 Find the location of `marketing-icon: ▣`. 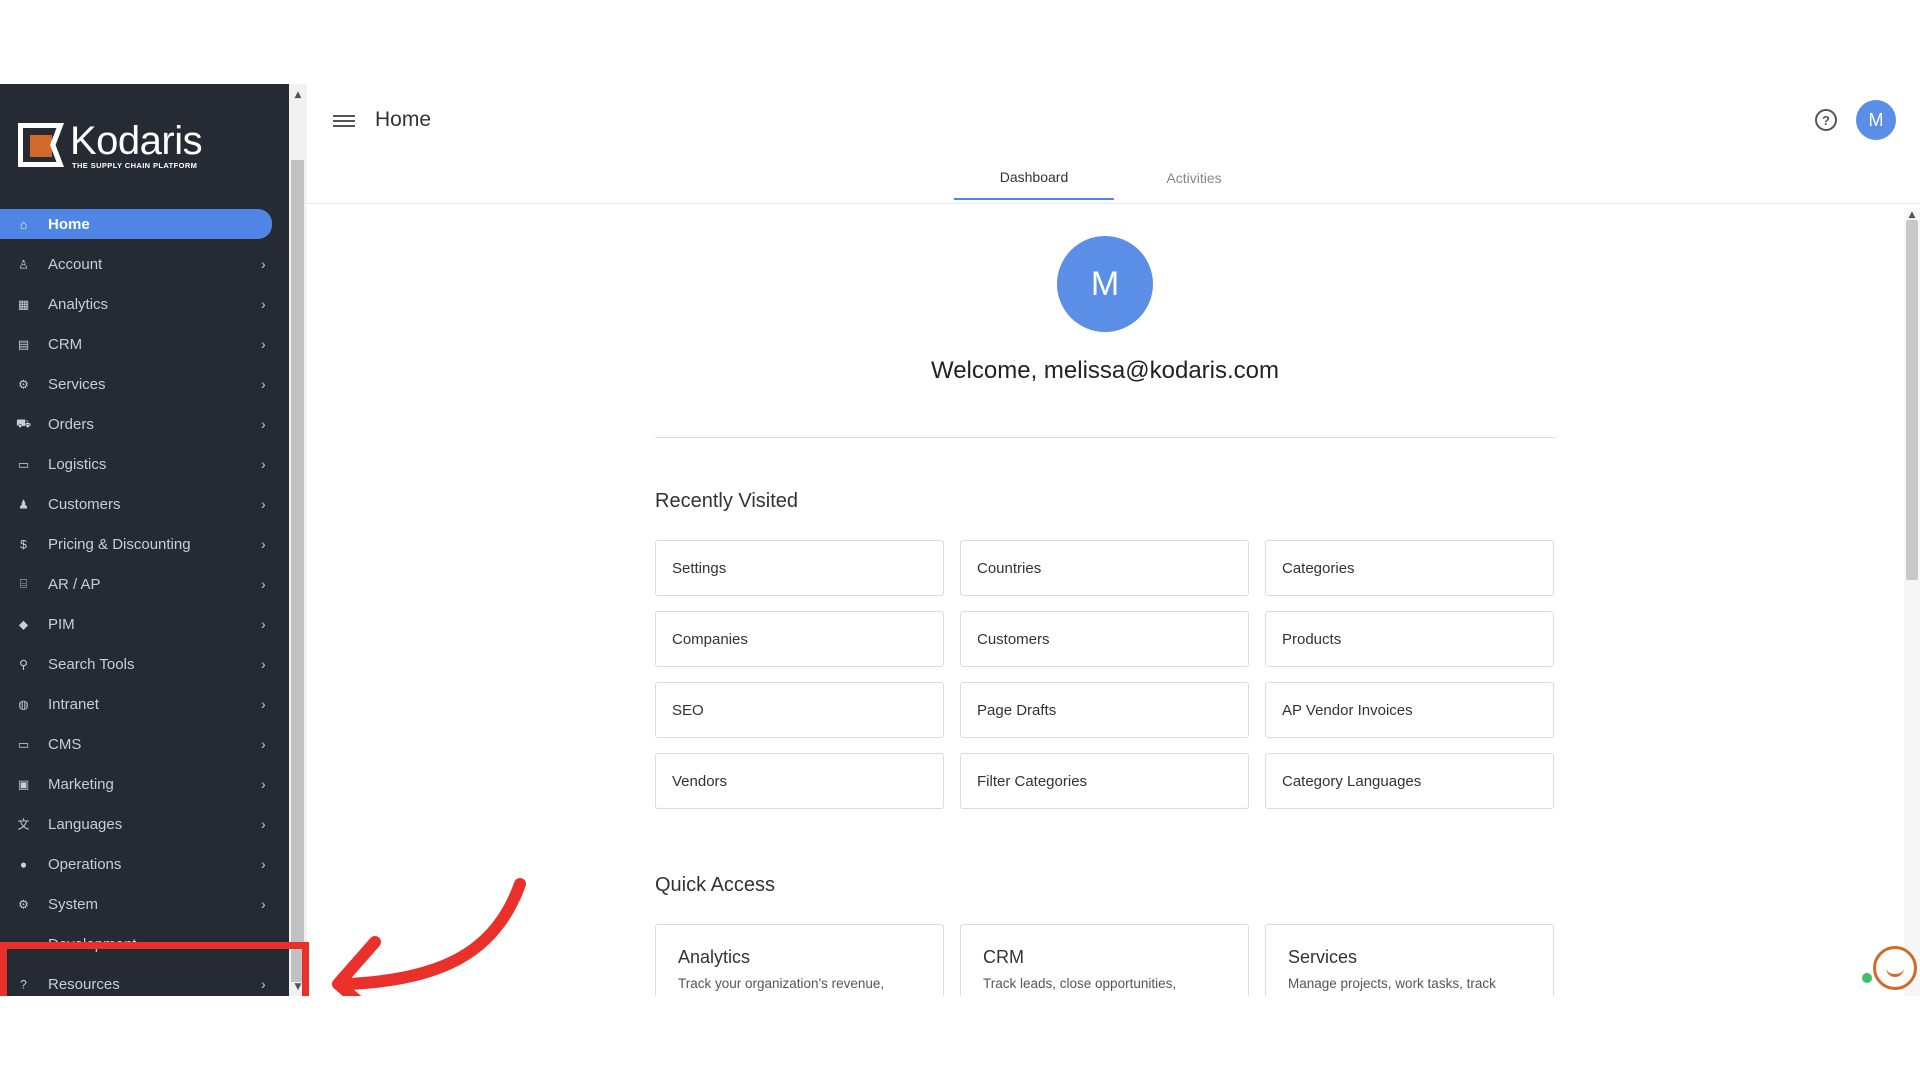

marketing-icon: ▣ is located at coordinates (23, 784).